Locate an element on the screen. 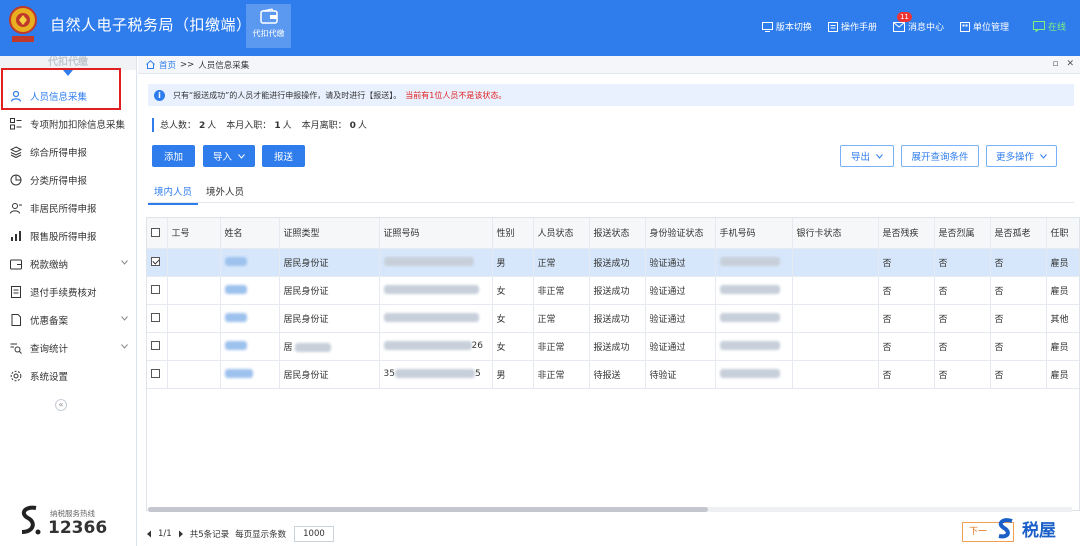  col-header: 报送状态 is located at coordinates (617, 233).